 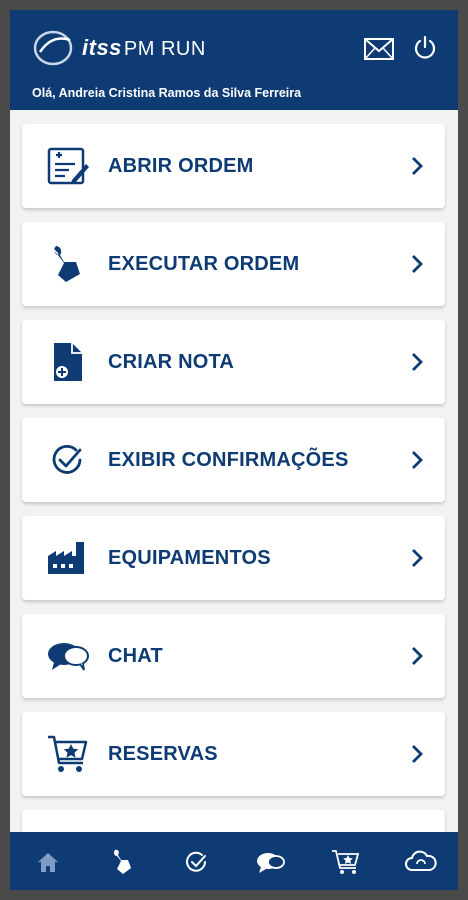 I want to click on nav-confirmacoes, so click(x=197, y=862).